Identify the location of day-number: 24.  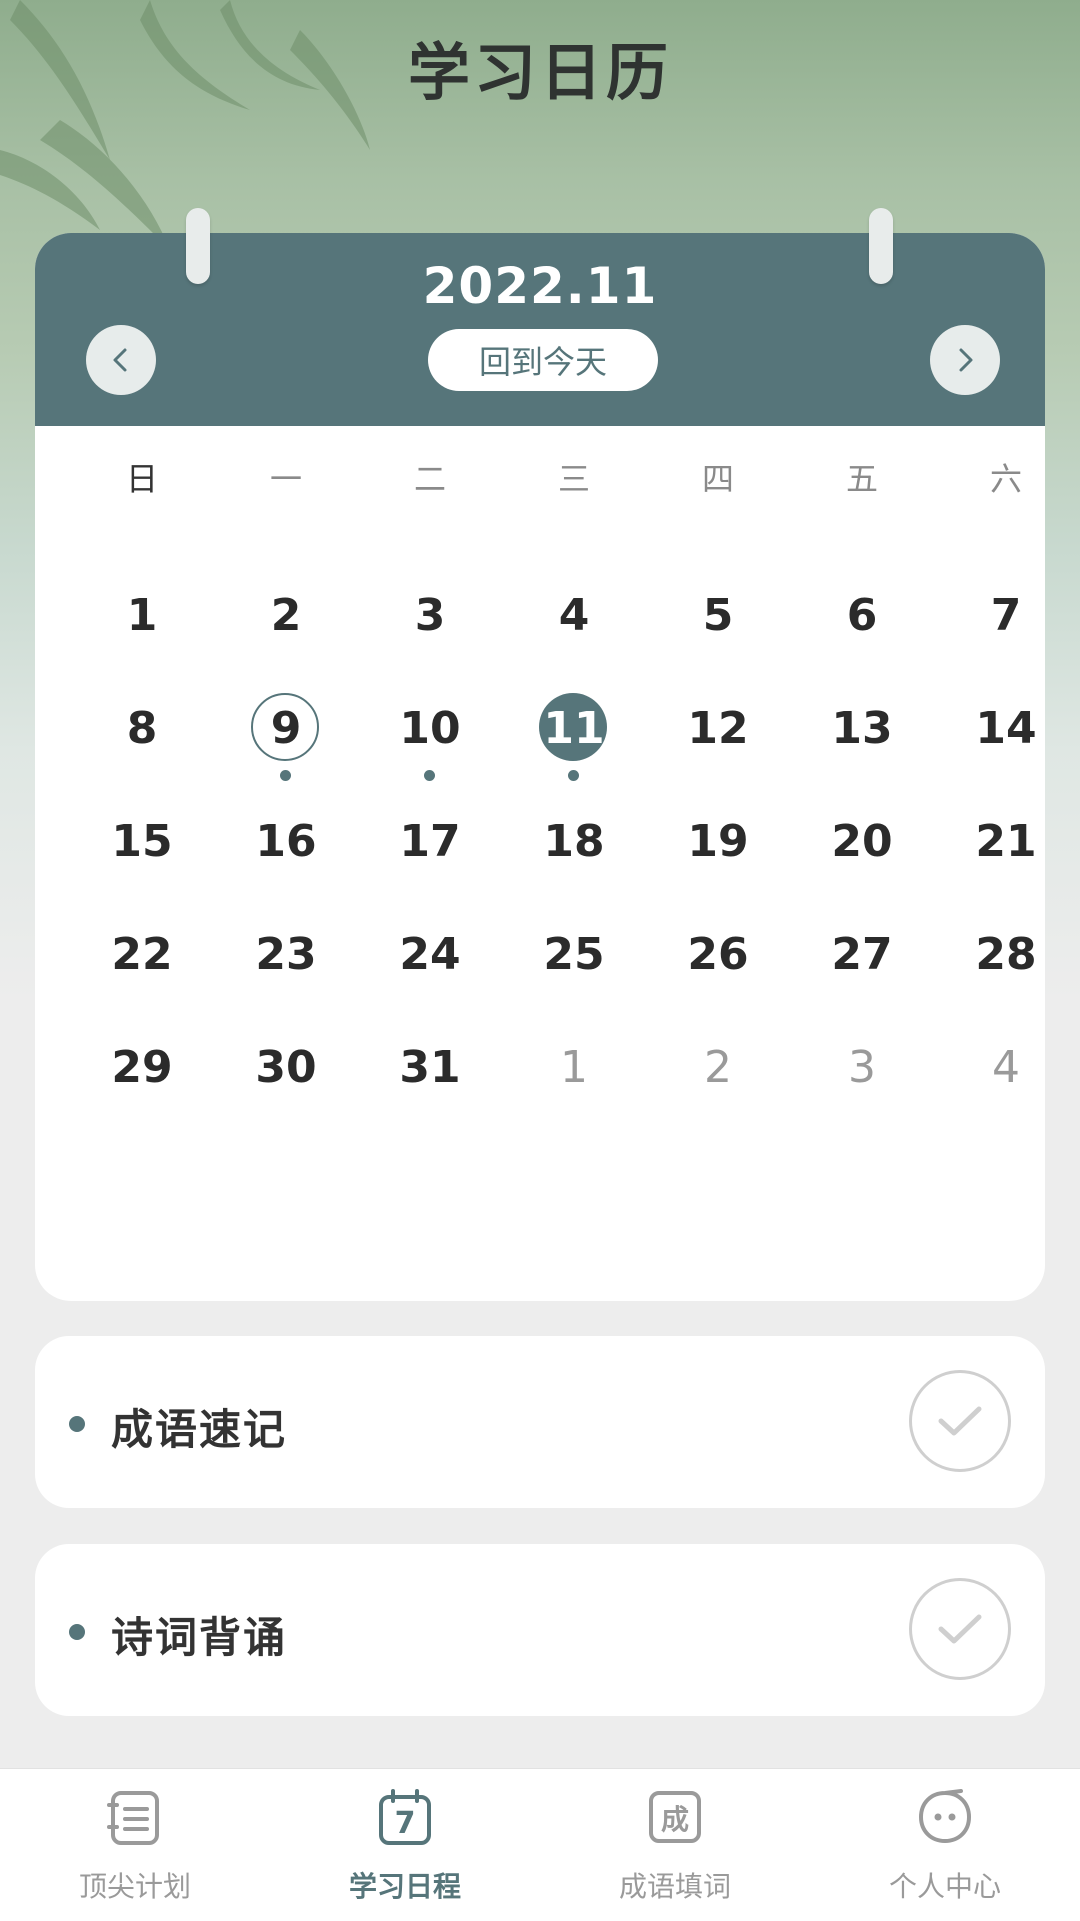
(430, 954).